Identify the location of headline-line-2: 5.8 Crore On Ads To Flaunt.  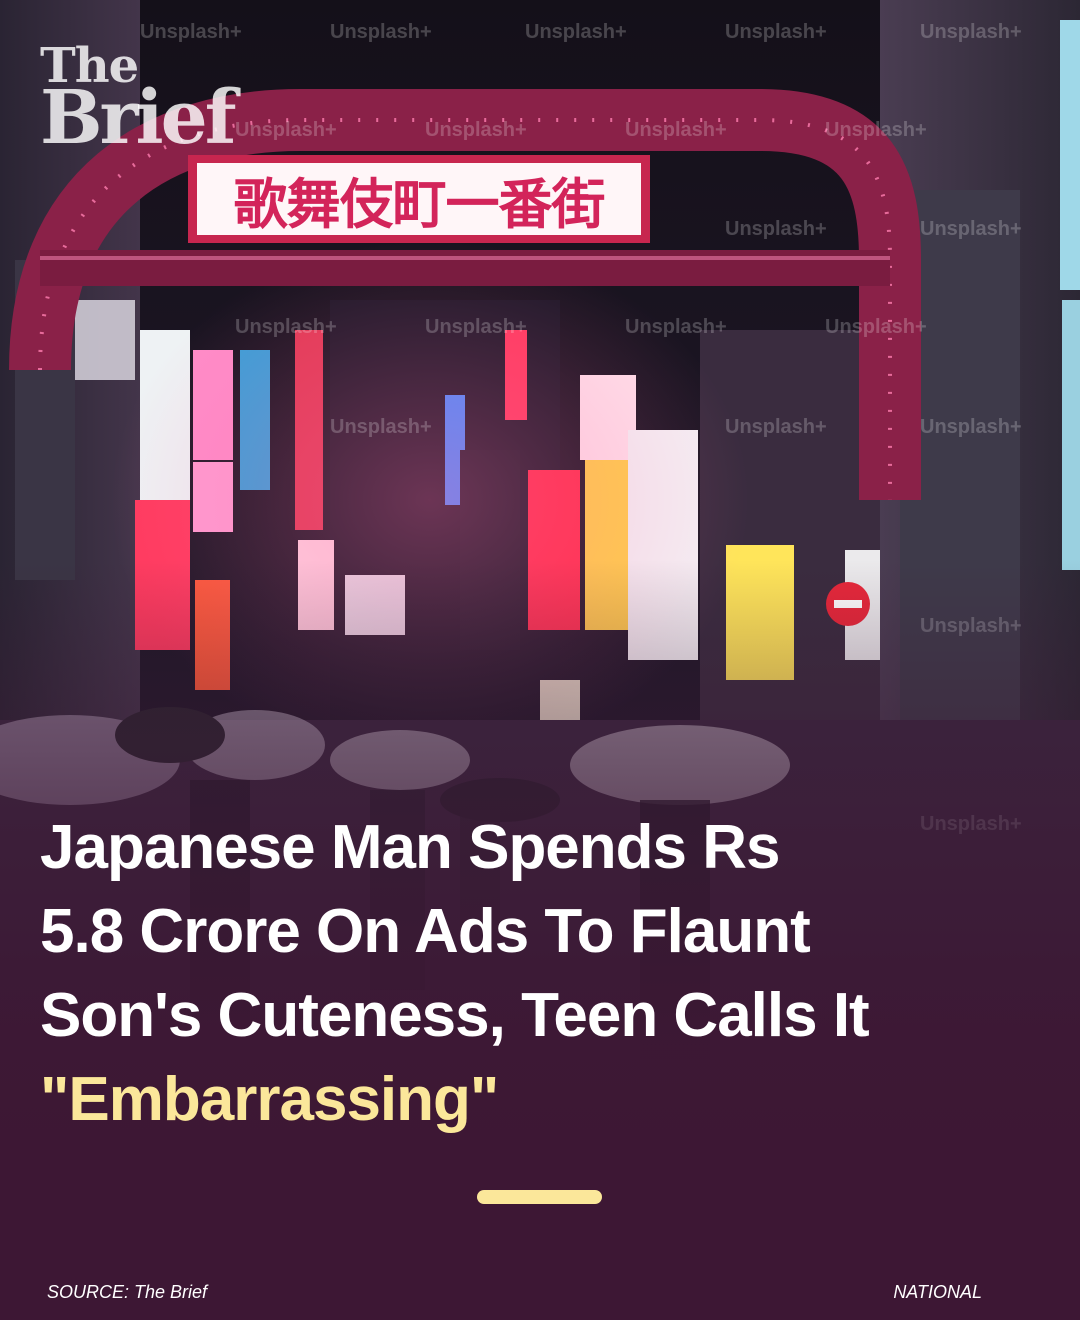
(425, 931).